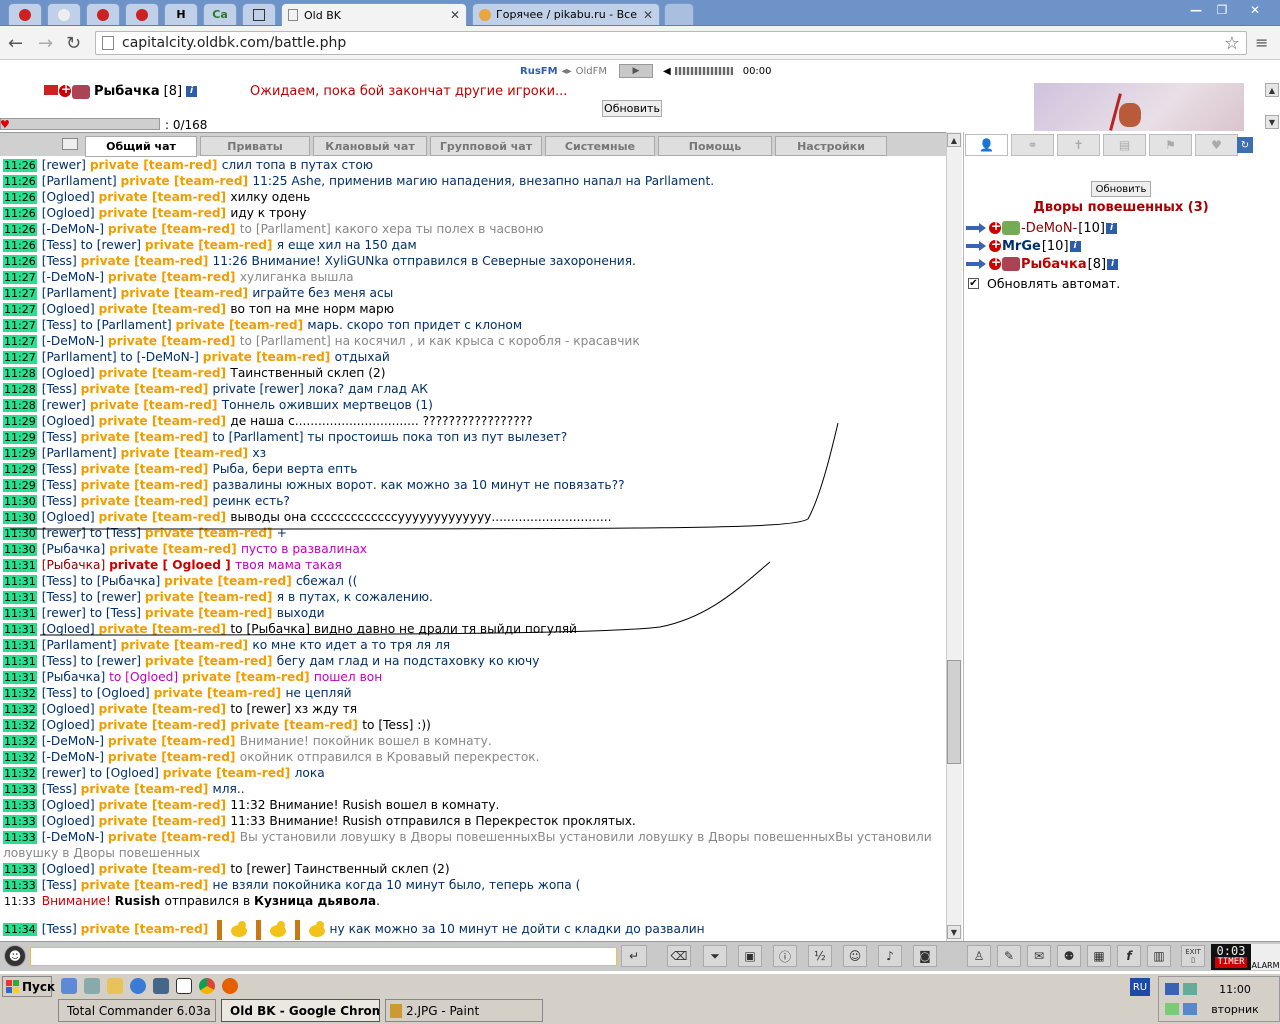 This screenshot has height=1024, width=1280. What do you see at coordinates (486, 146) in the screenshot?
I see `tab-group-chat: Групповой чат` at bounding box center [486, 146].